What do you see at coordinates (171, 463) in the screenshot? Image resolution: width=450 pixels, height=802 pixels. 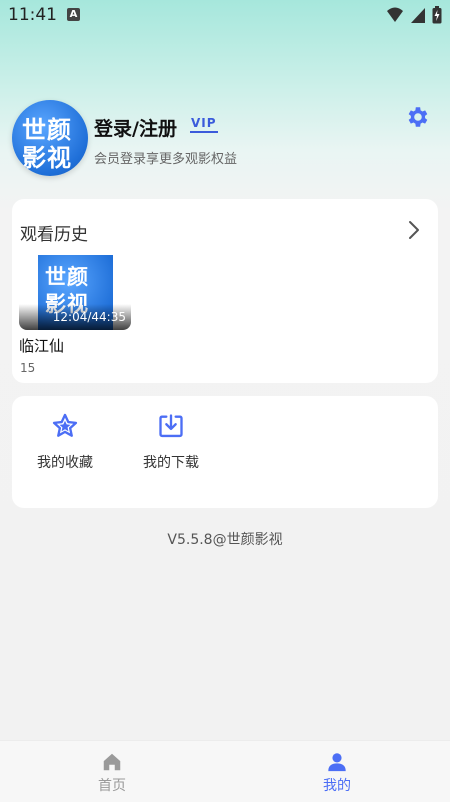 I see `downloads-label: 我的下载` at bounding box center [171, 463].